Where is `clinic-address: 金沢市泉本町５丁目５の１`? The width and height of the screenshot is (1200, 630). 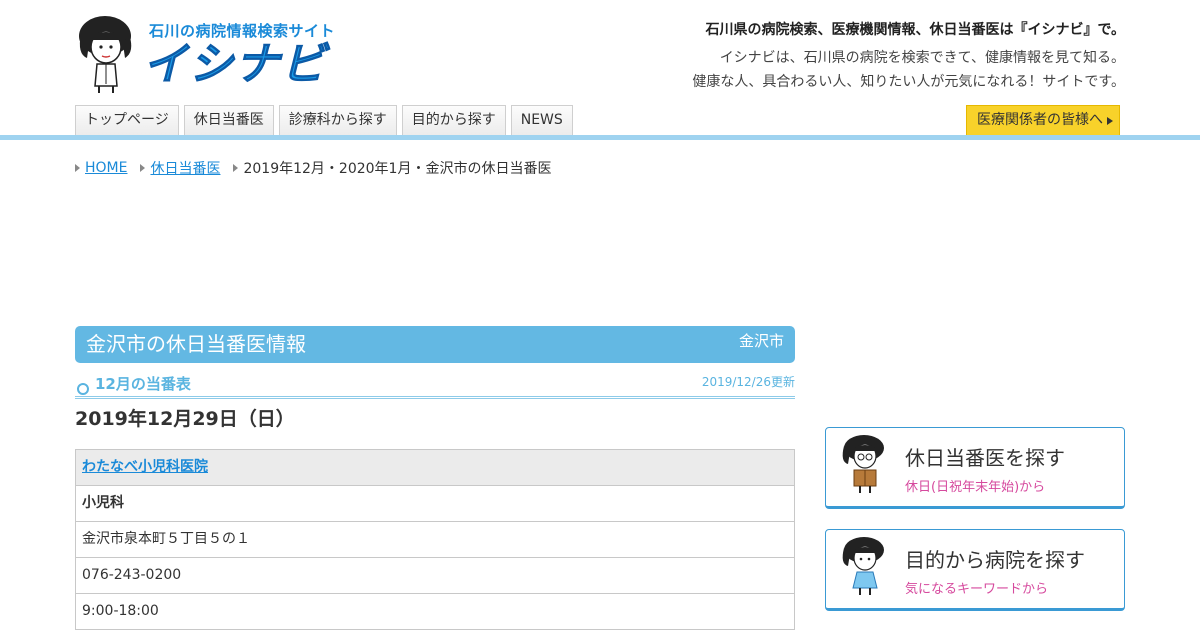 clinic-address: 金沢市泉本町５丁目５の１ is located at coordinates (435, 540).